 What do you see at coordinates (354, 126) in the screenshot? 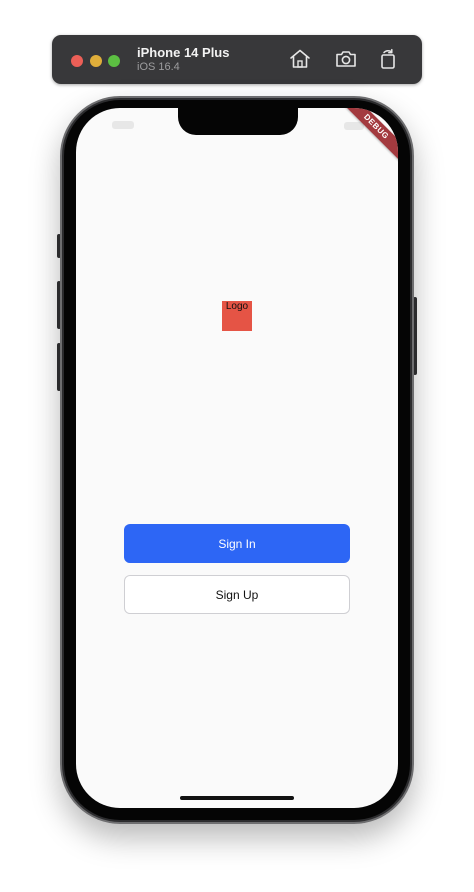
I see `status-bar-indicators` at bounding box center [354, 126].